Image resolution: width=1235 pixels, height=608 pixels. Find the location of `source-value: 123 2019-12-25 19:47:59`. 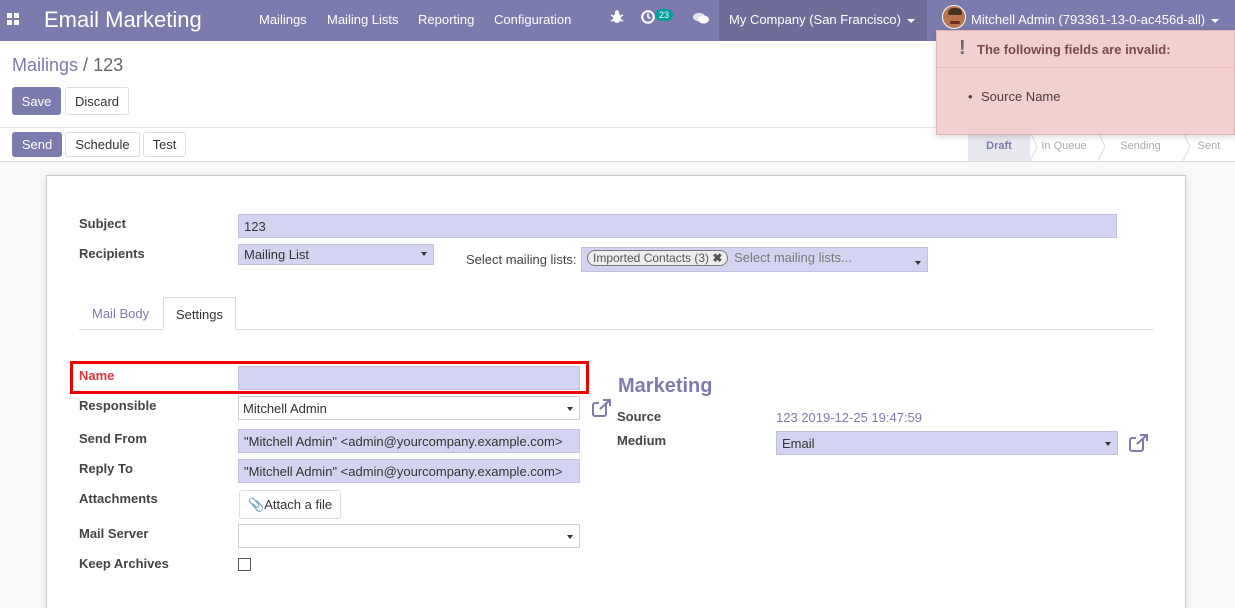

source-value: 123 2019-12-25 19:47:59 is located at coordinates (849, 417).